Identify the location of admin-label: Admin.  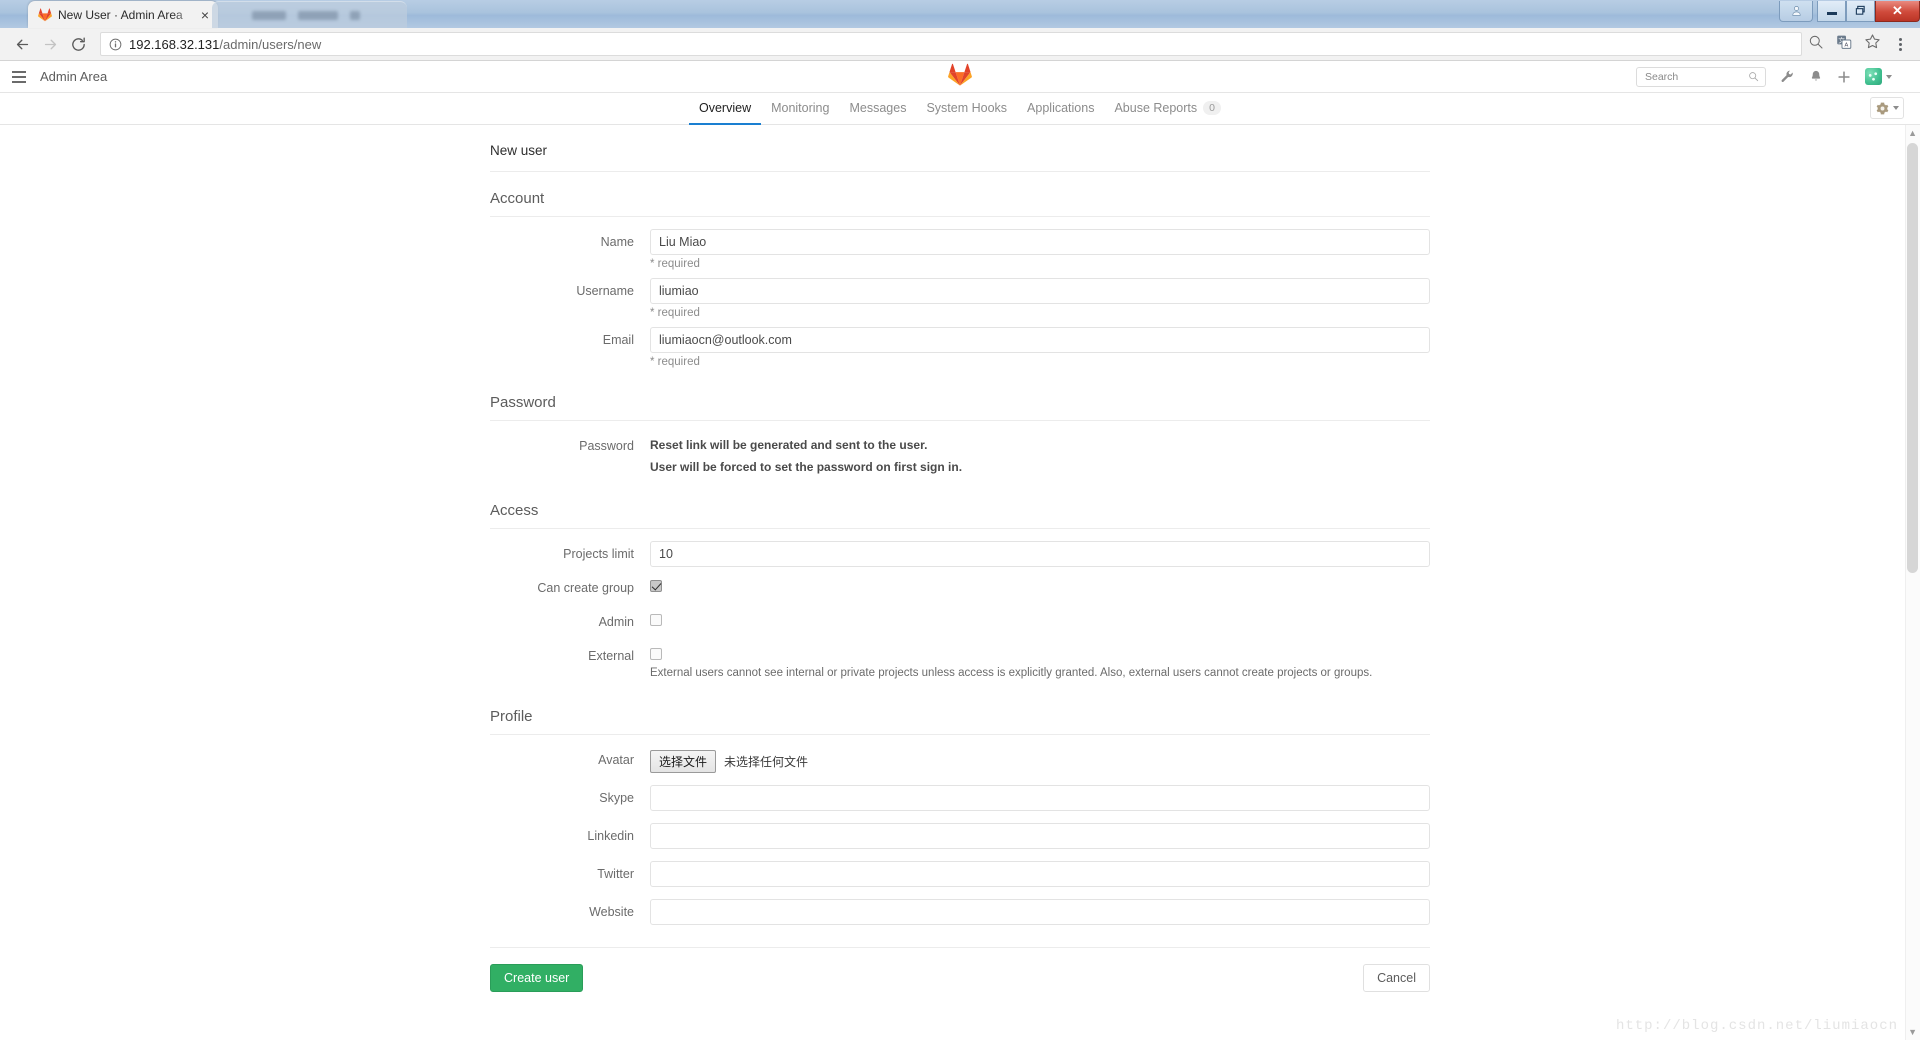
(616, 622).